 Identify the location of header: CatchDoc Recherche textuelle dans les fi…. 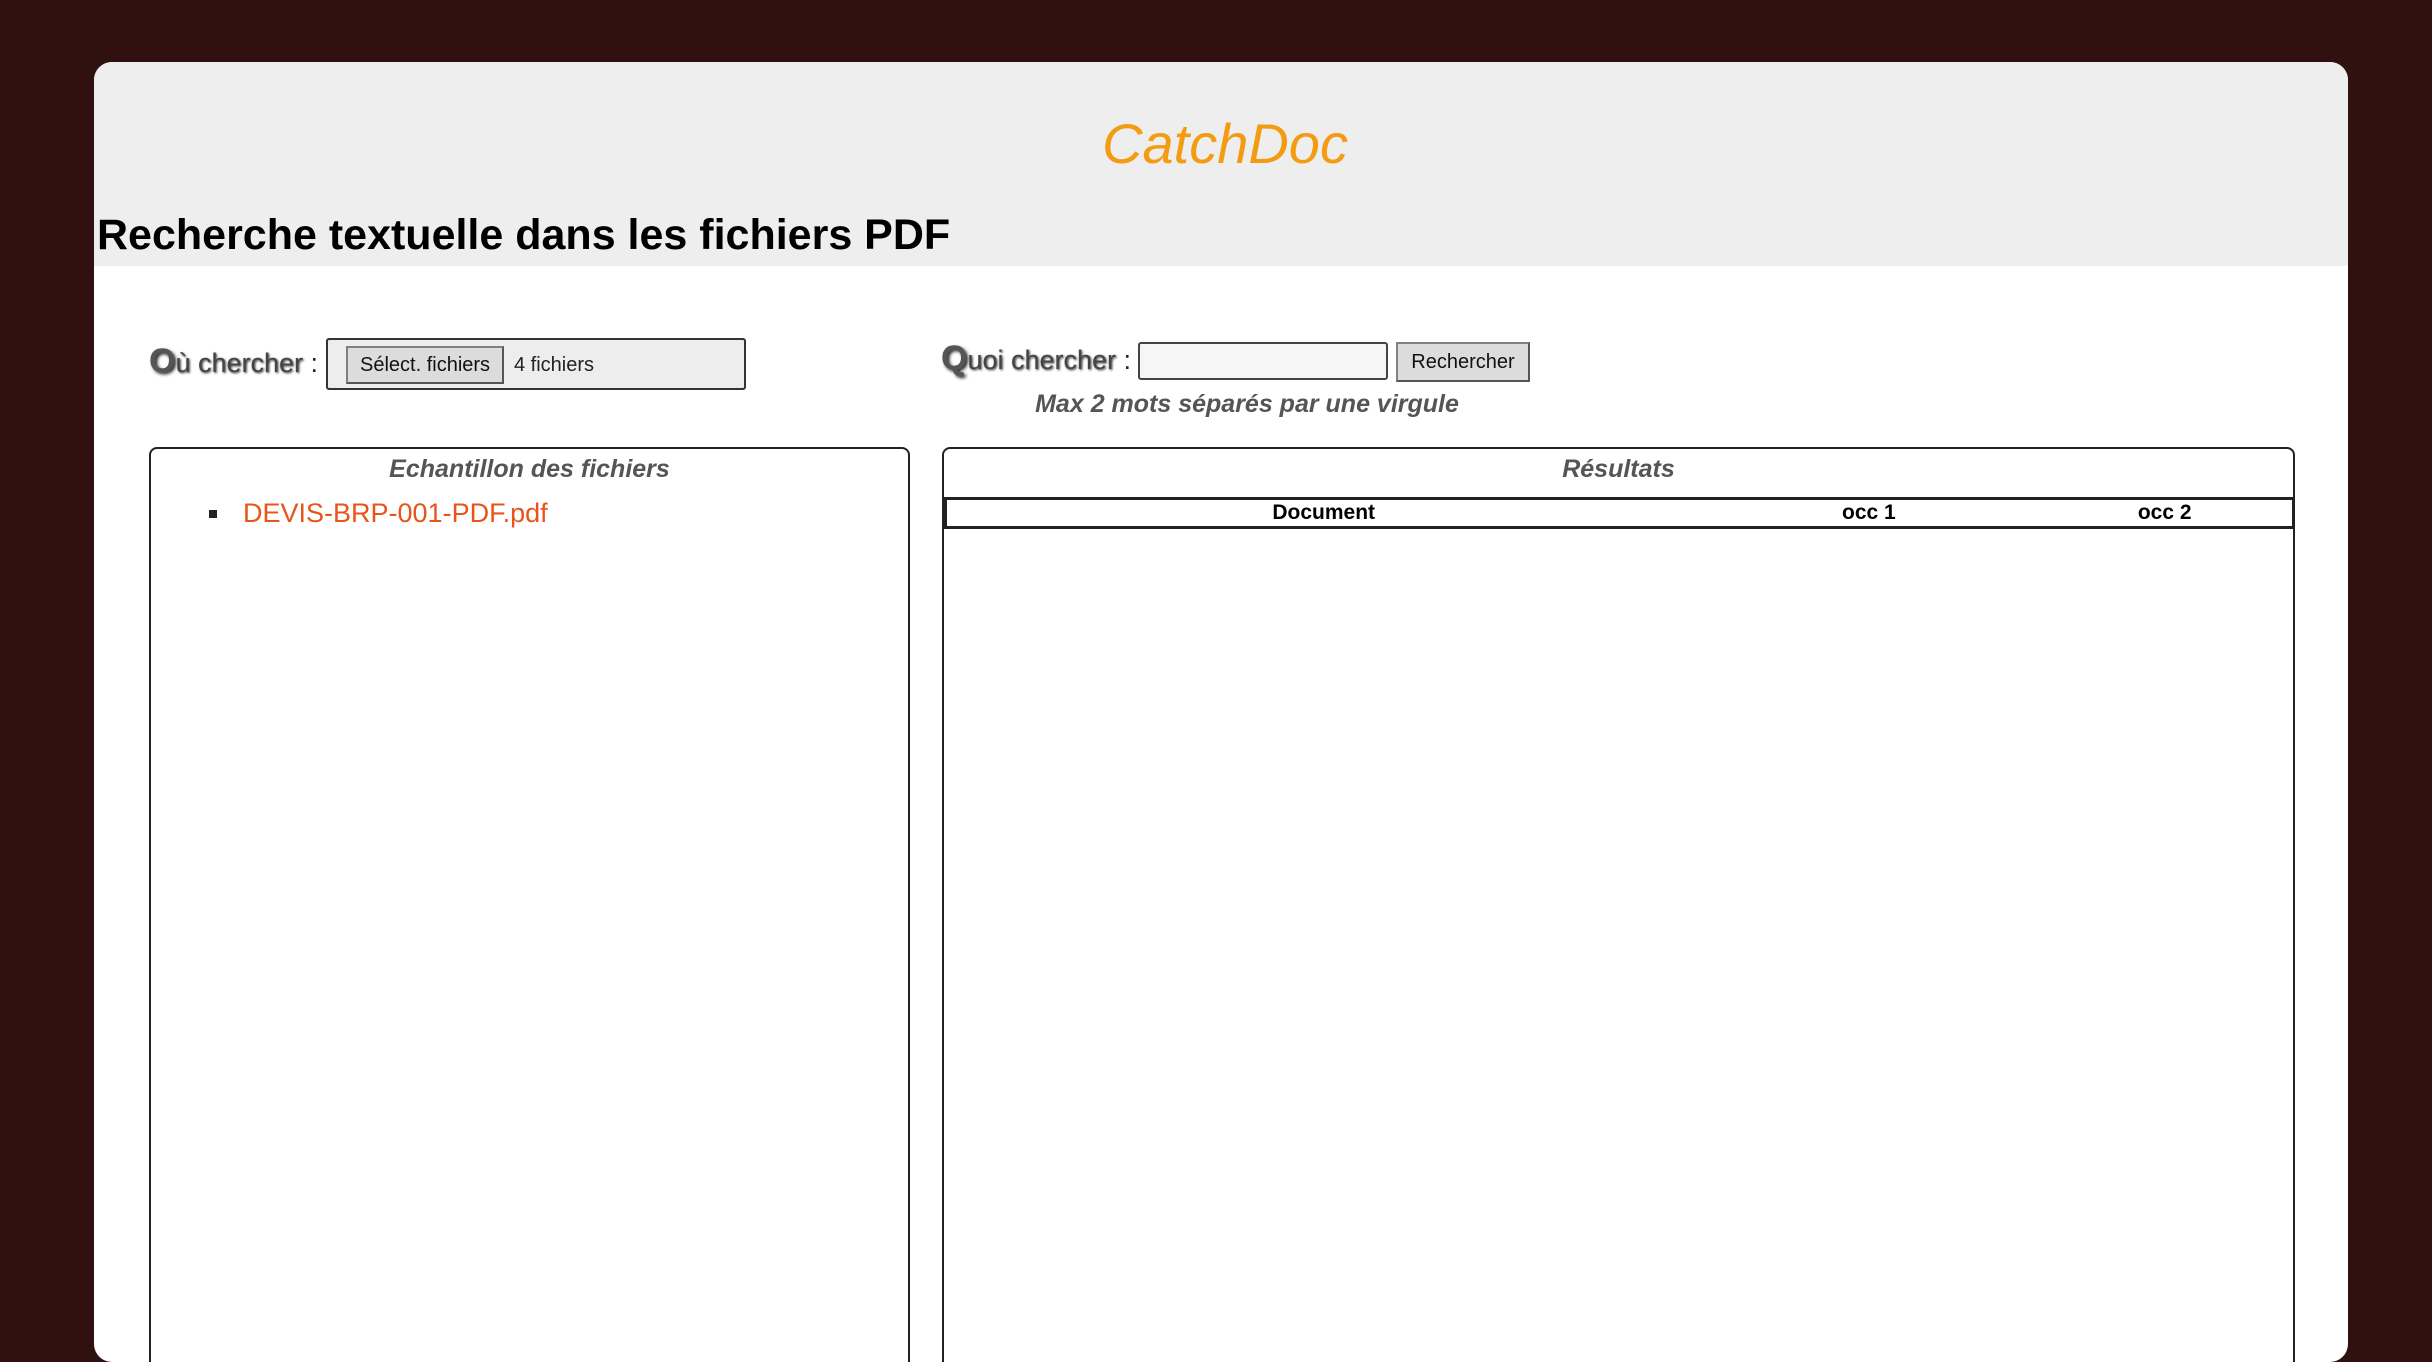
(1221, 164).